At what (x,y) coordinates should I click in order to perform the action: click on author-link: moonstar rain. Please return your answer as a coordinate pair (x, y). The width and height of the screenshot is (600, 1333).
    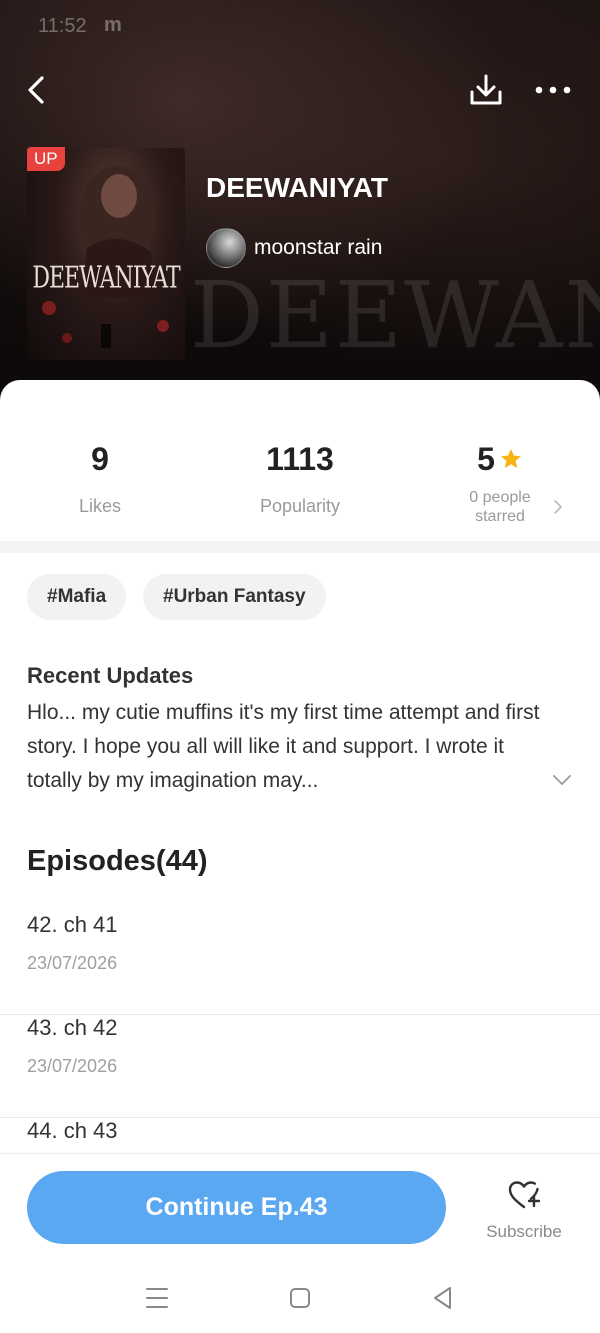
    Looking at the image, I should click on (294, 248).